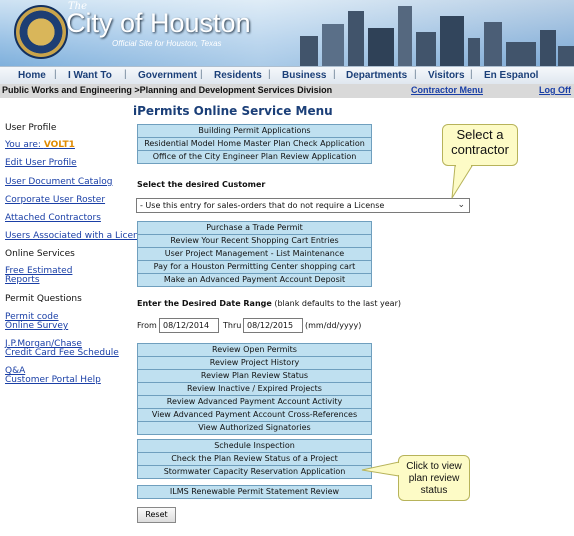  I want to click on callout-line: Select a, so click(480, 134).